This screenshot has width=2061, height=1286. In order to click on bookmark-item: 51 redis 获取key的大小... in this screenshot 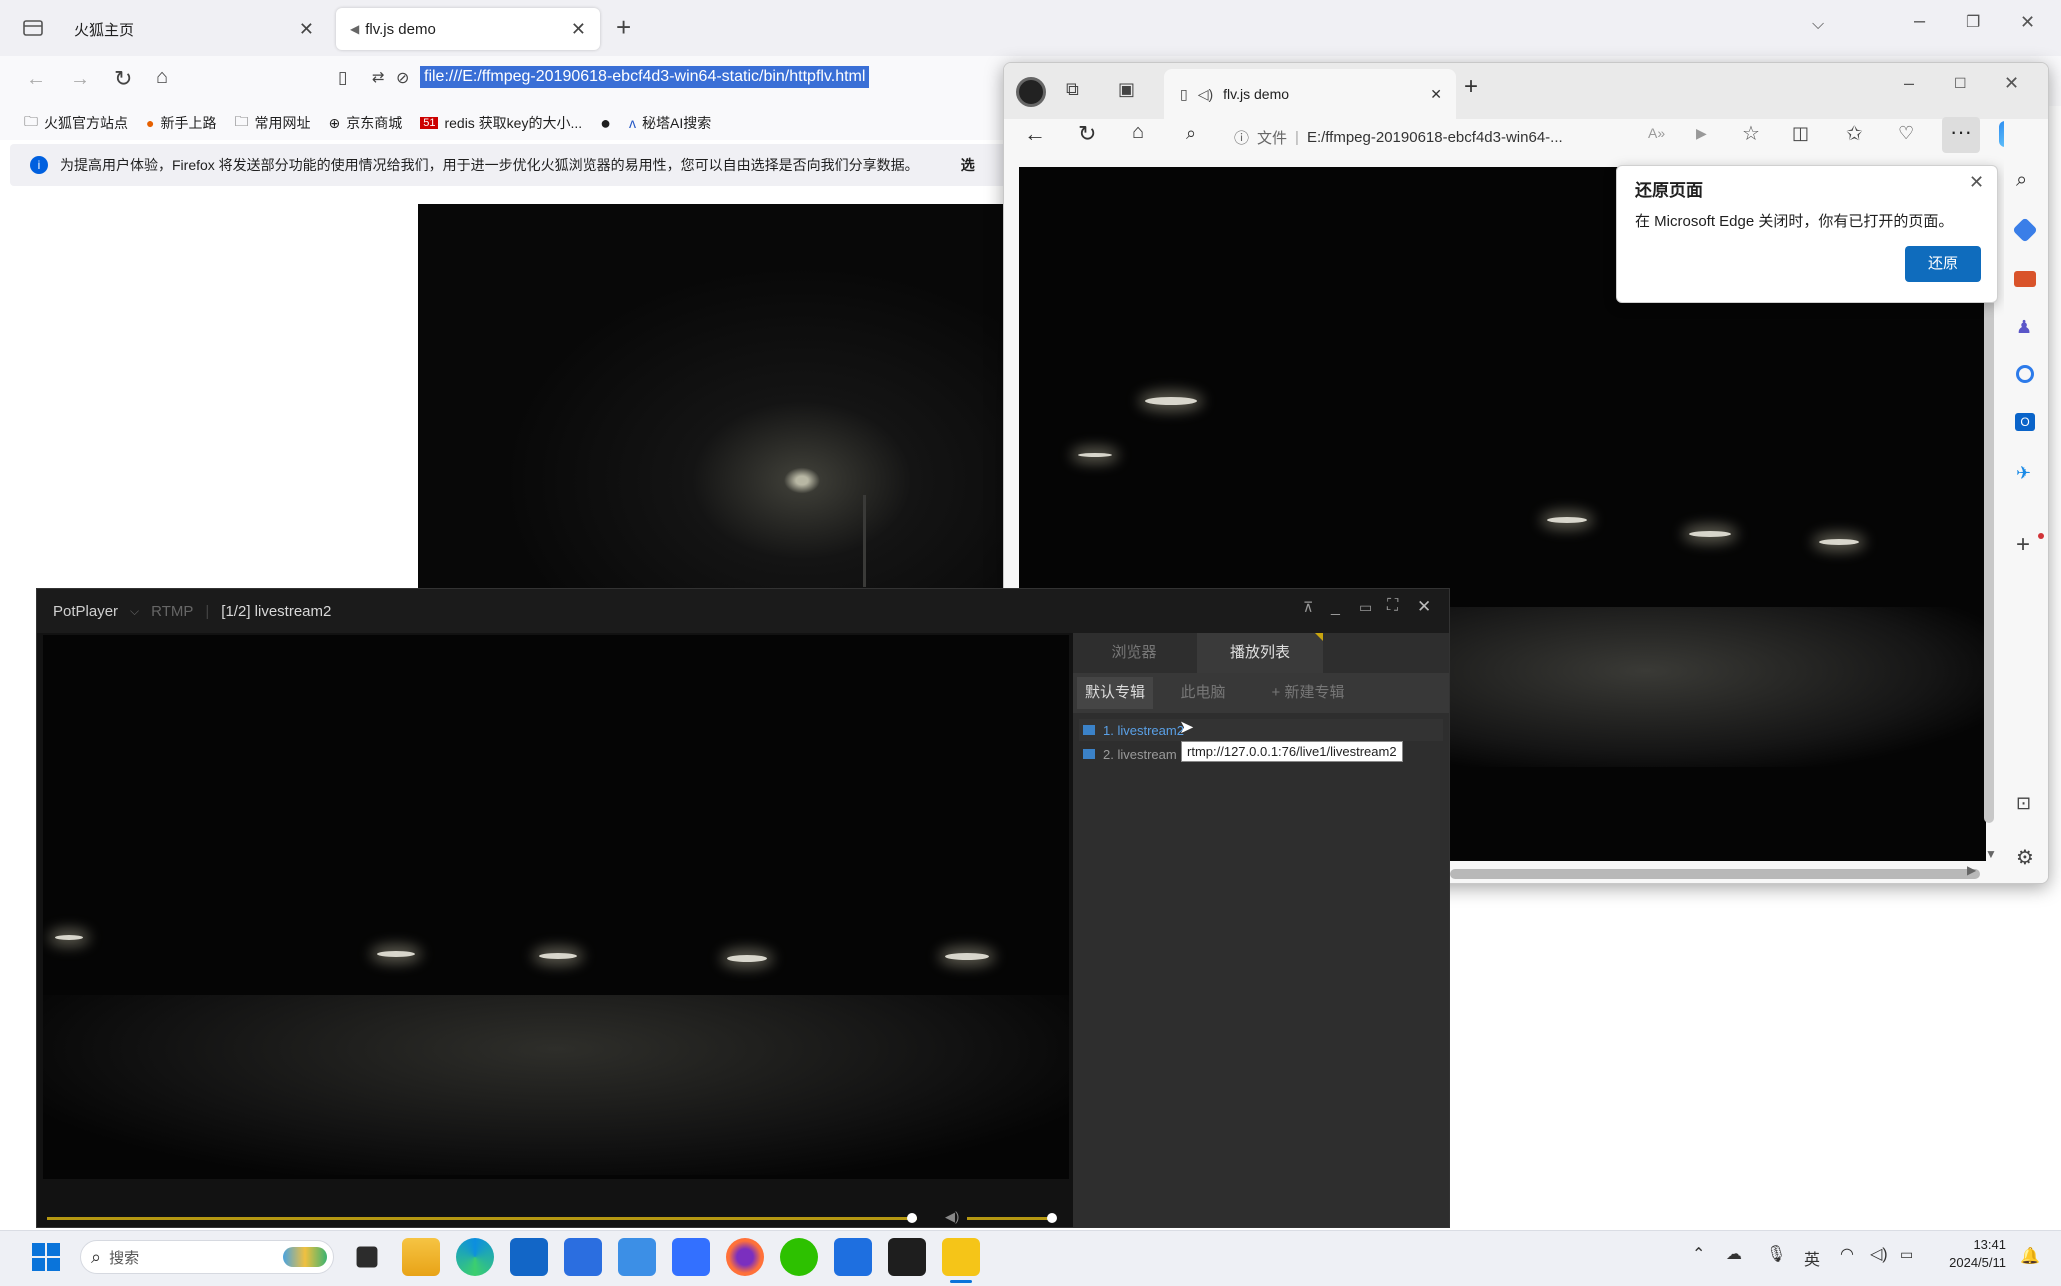, I will do `click(501, 123)`.